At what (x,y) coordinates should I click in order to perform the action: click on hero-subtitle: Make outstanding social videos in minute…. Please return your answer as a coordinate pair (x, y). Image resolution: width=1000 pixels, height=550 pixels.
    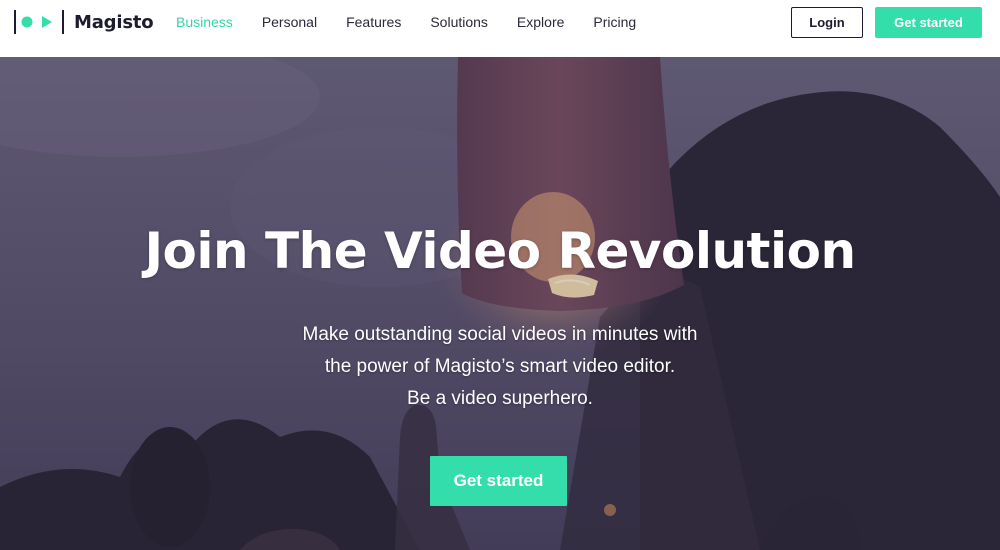
    Looking at the image, I should click on (500, 367).